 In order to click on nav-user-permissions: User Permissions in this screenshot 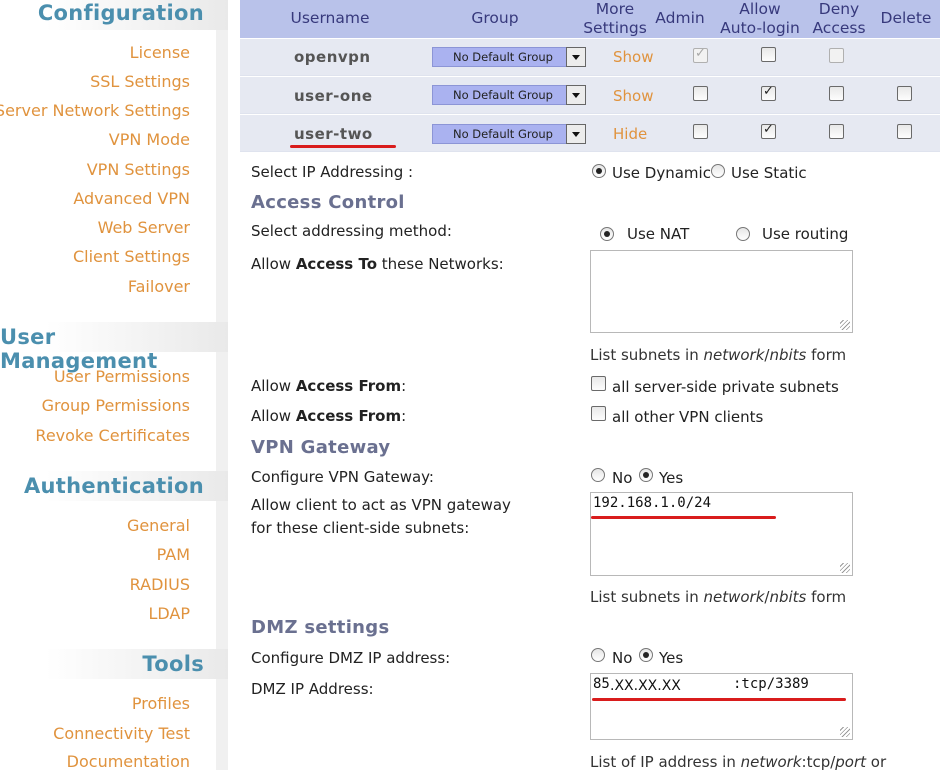, I will do `click(122, 376)`.